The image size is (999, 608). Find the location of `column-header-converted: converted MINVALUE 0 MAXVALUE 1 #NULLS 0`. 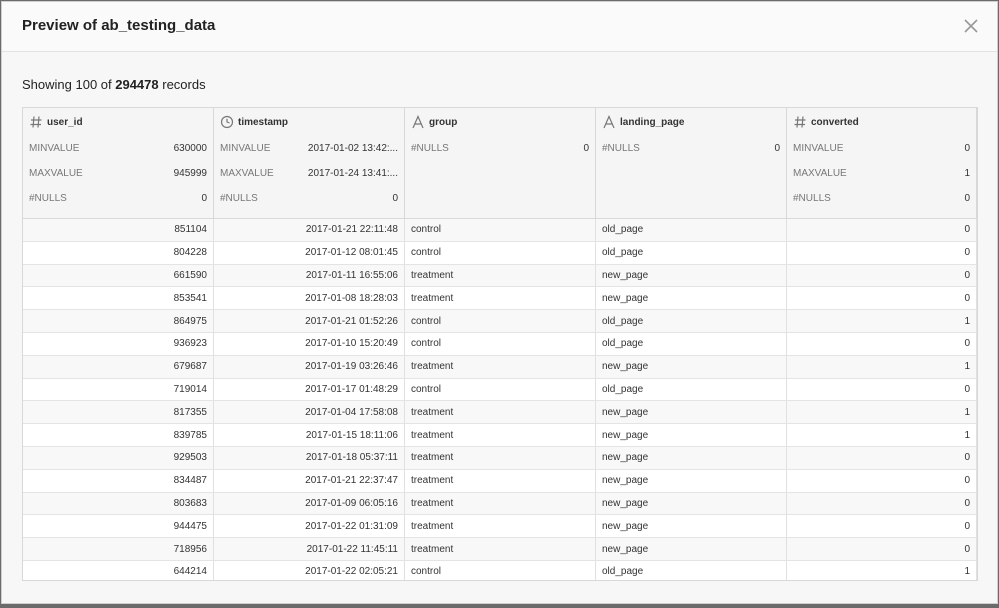

column-header-converted: converted MINVALUE 0 MAXVALUE 1 #NULLS 0 is located at coordinates (882, 163).